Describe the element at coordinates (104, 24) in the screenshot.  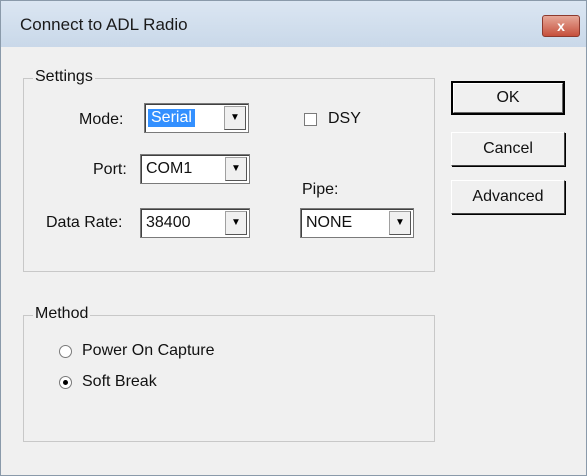
I see `window-title: Connect to ADL Radio` at that location.